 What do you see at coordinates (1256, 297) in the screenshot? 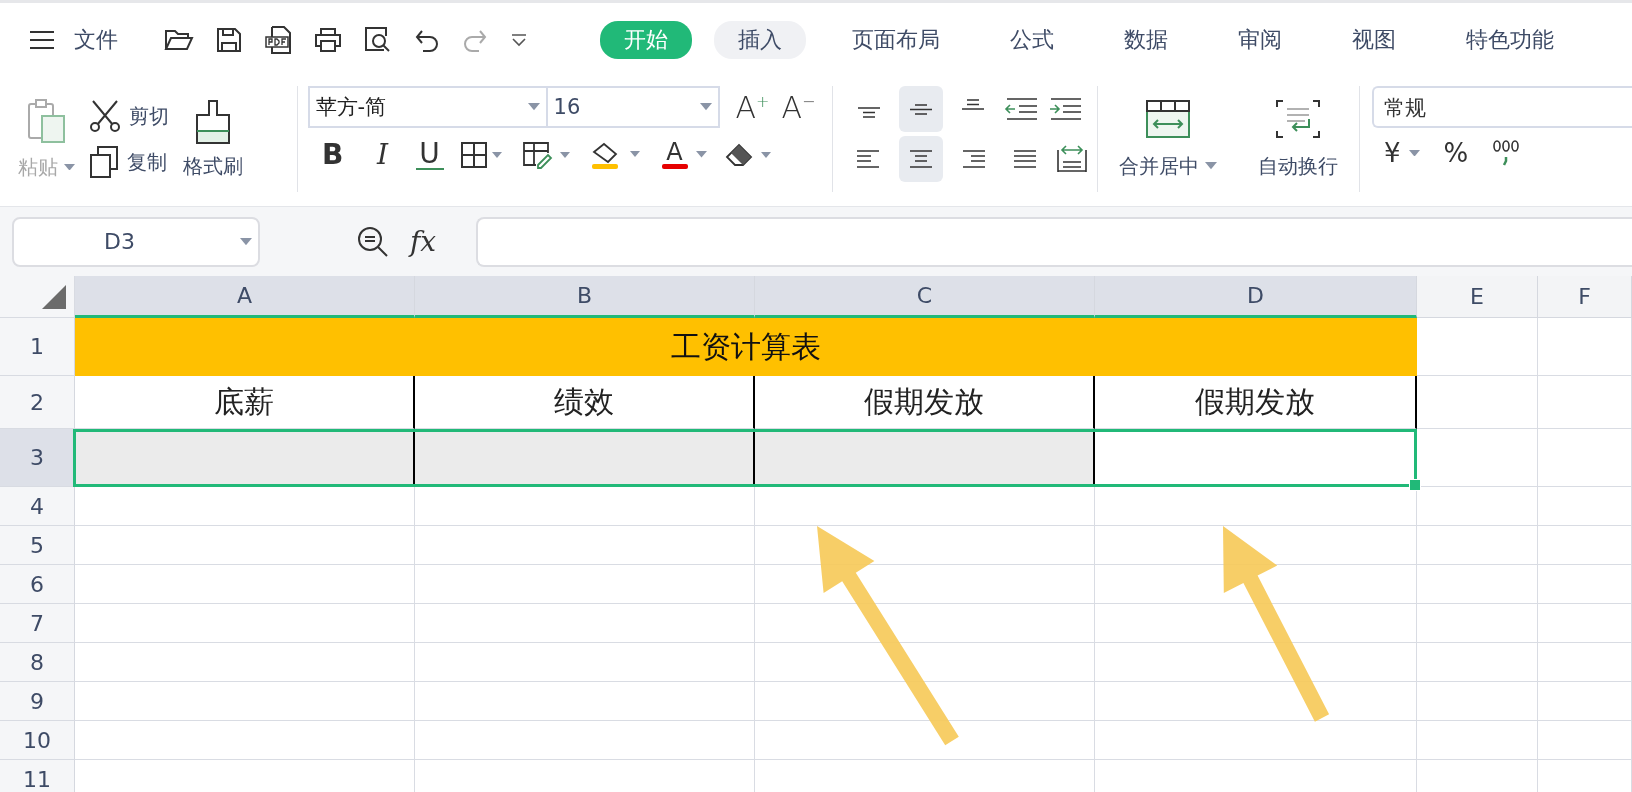
I see `column-header: D` at bounding box center [1256, 297].